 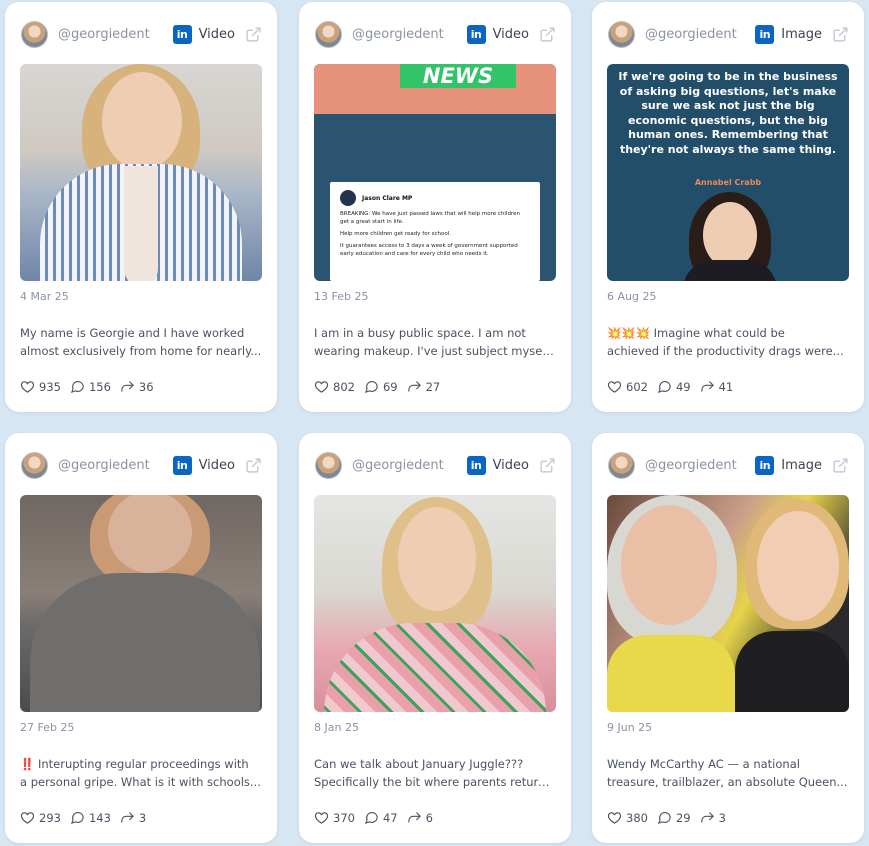 I want to click on shares-stat: 41, so click(x=717, y=386).